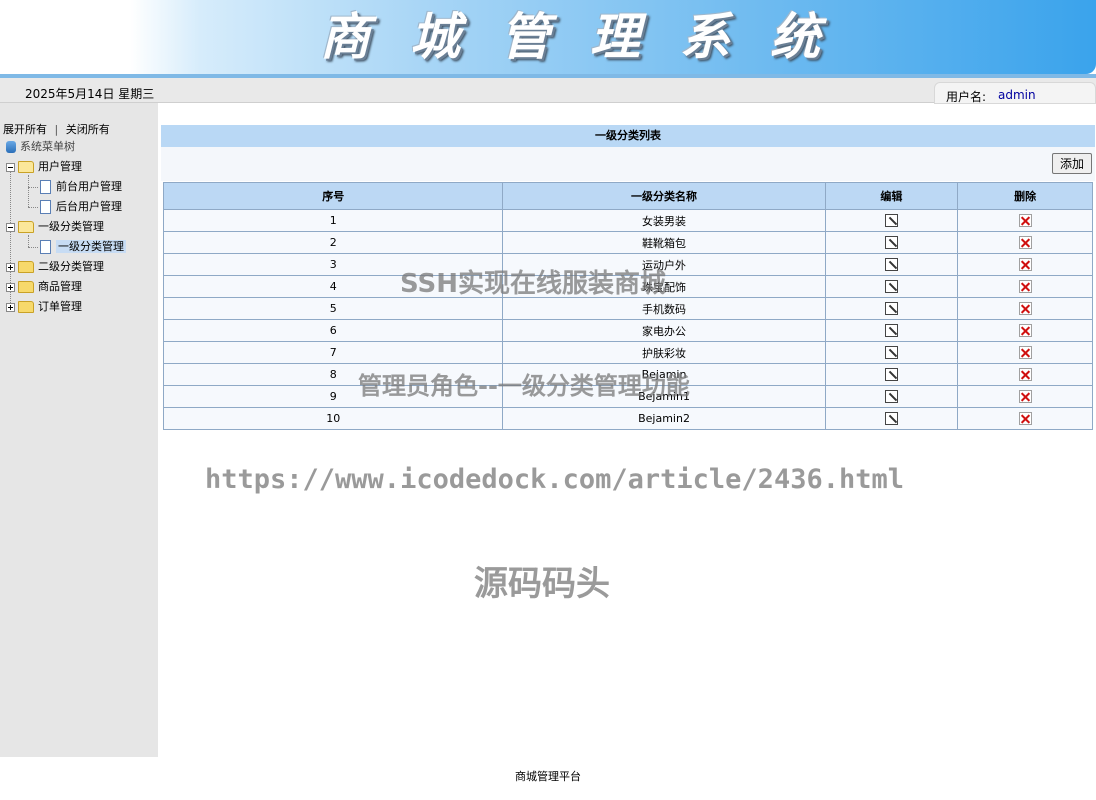 The image size is (1096, 800). I want to click on sidebar-group-orders: 订单管理, so click(44, 307).